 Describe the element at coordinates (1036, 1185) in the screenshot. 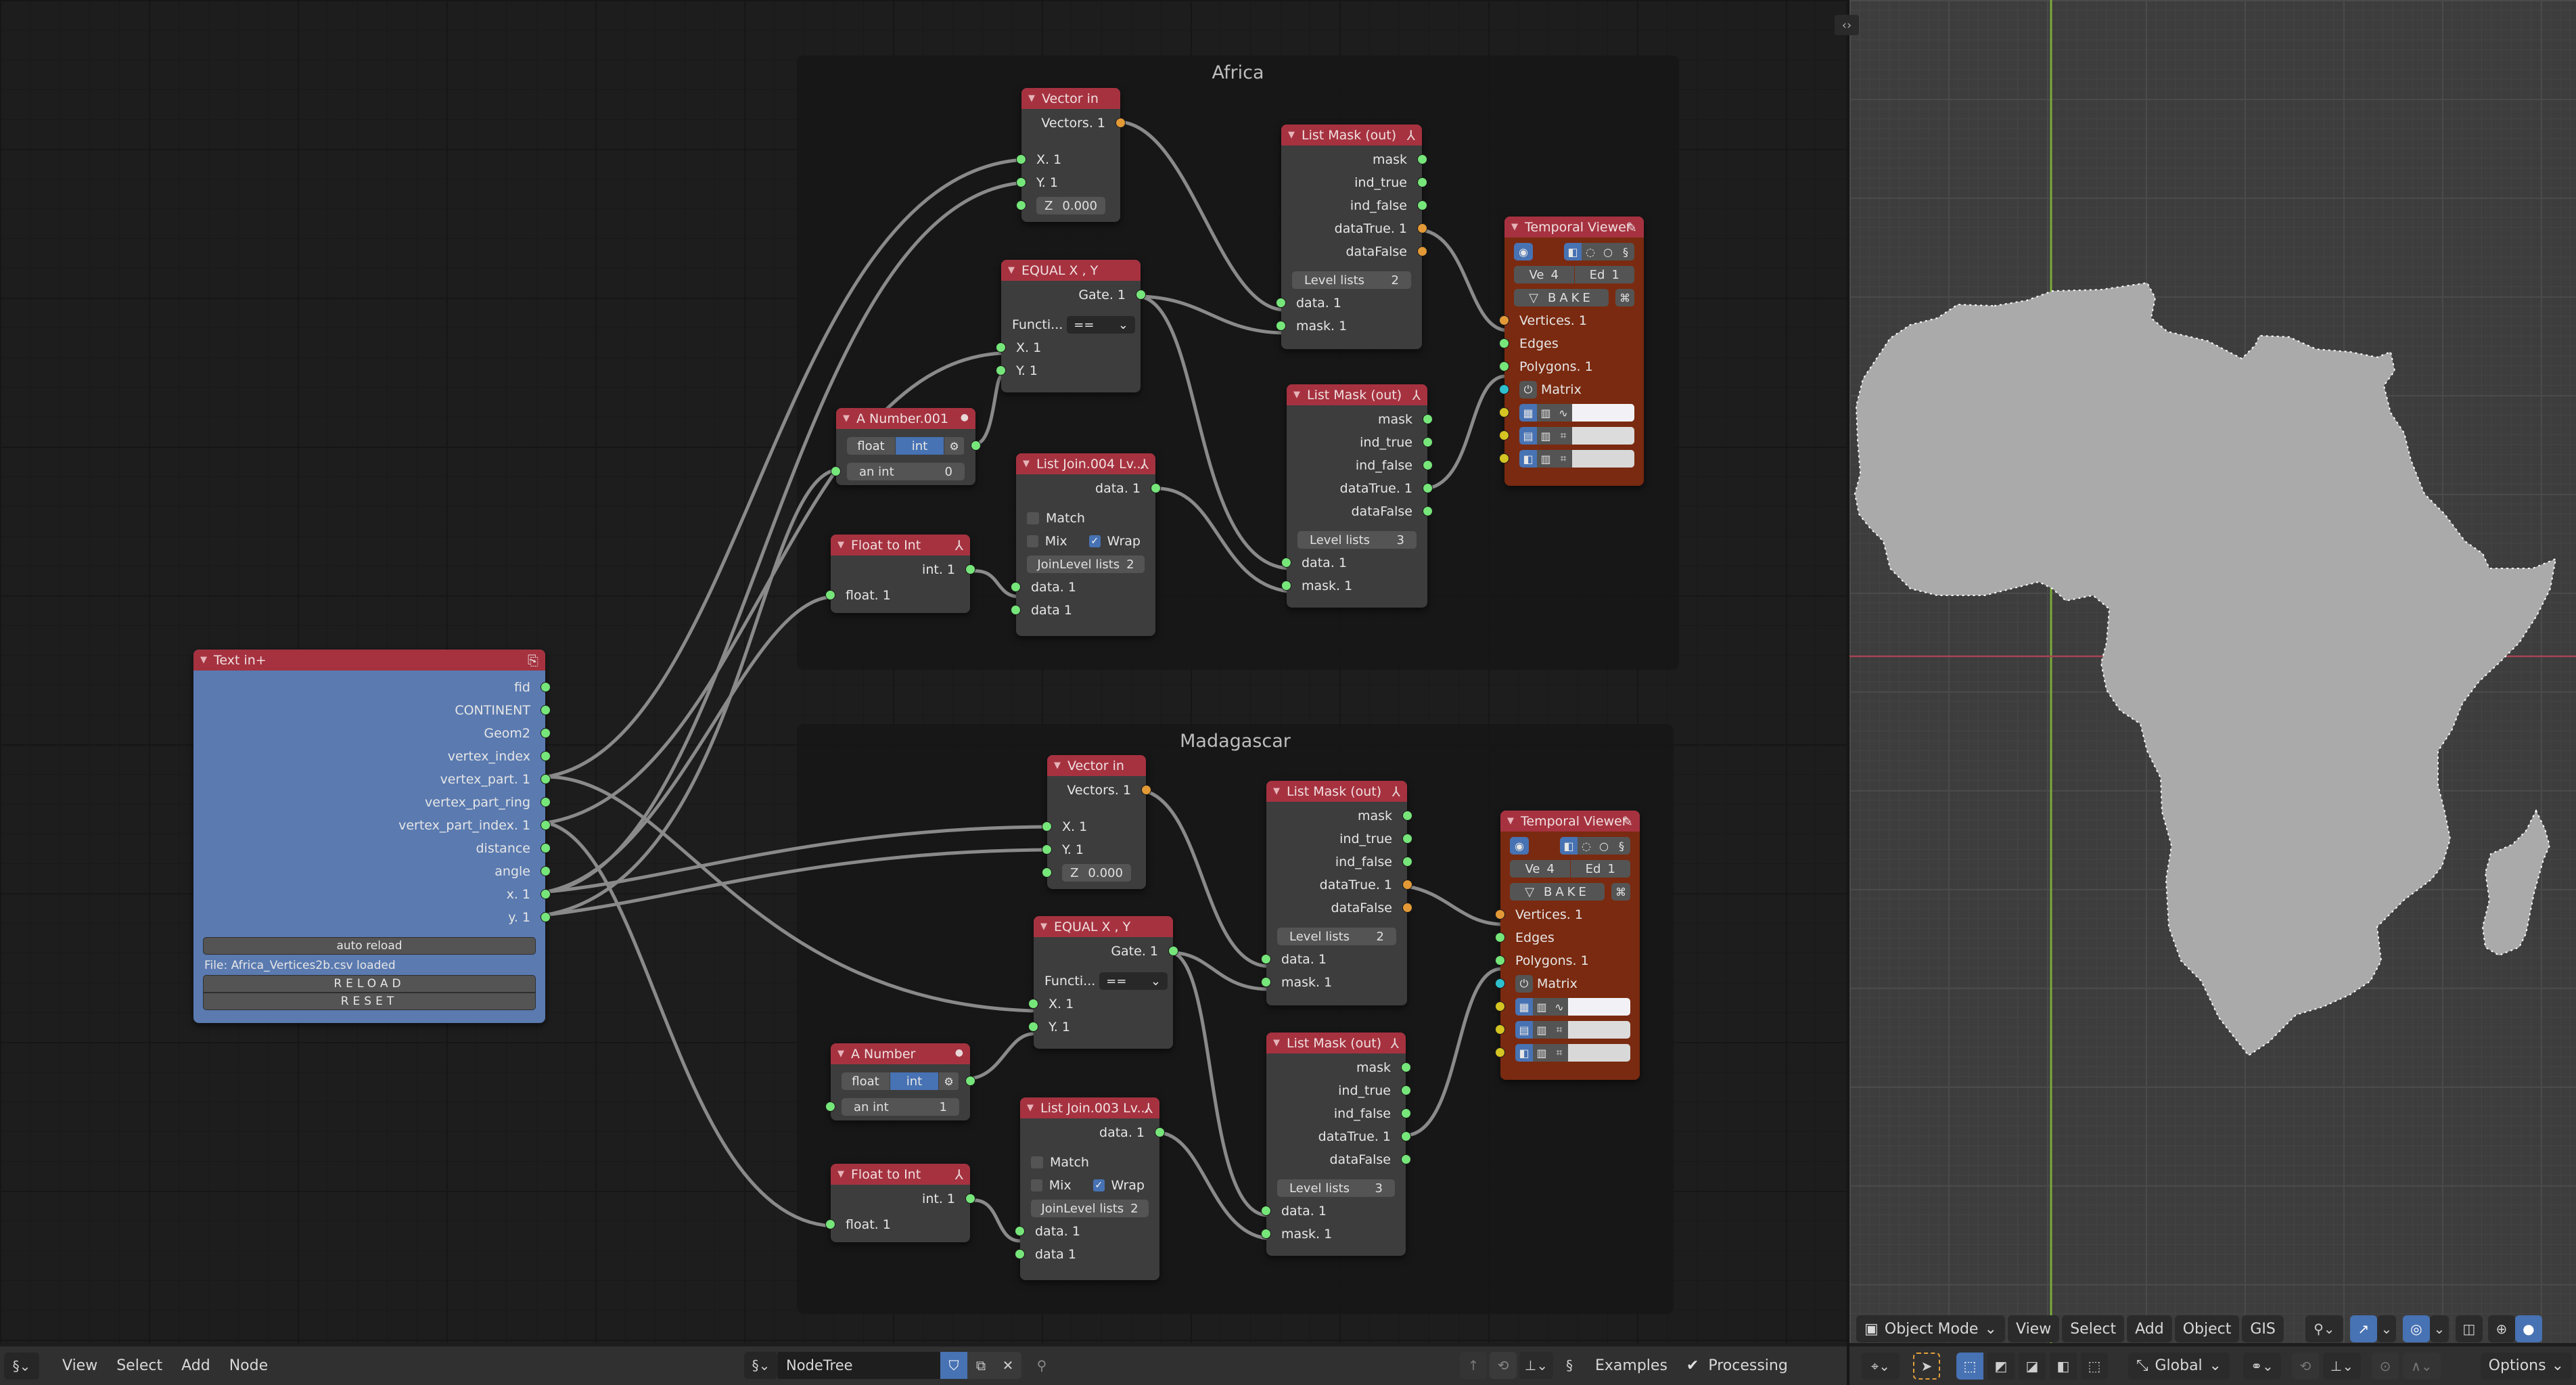

I see `mix-checkbox` at that location.